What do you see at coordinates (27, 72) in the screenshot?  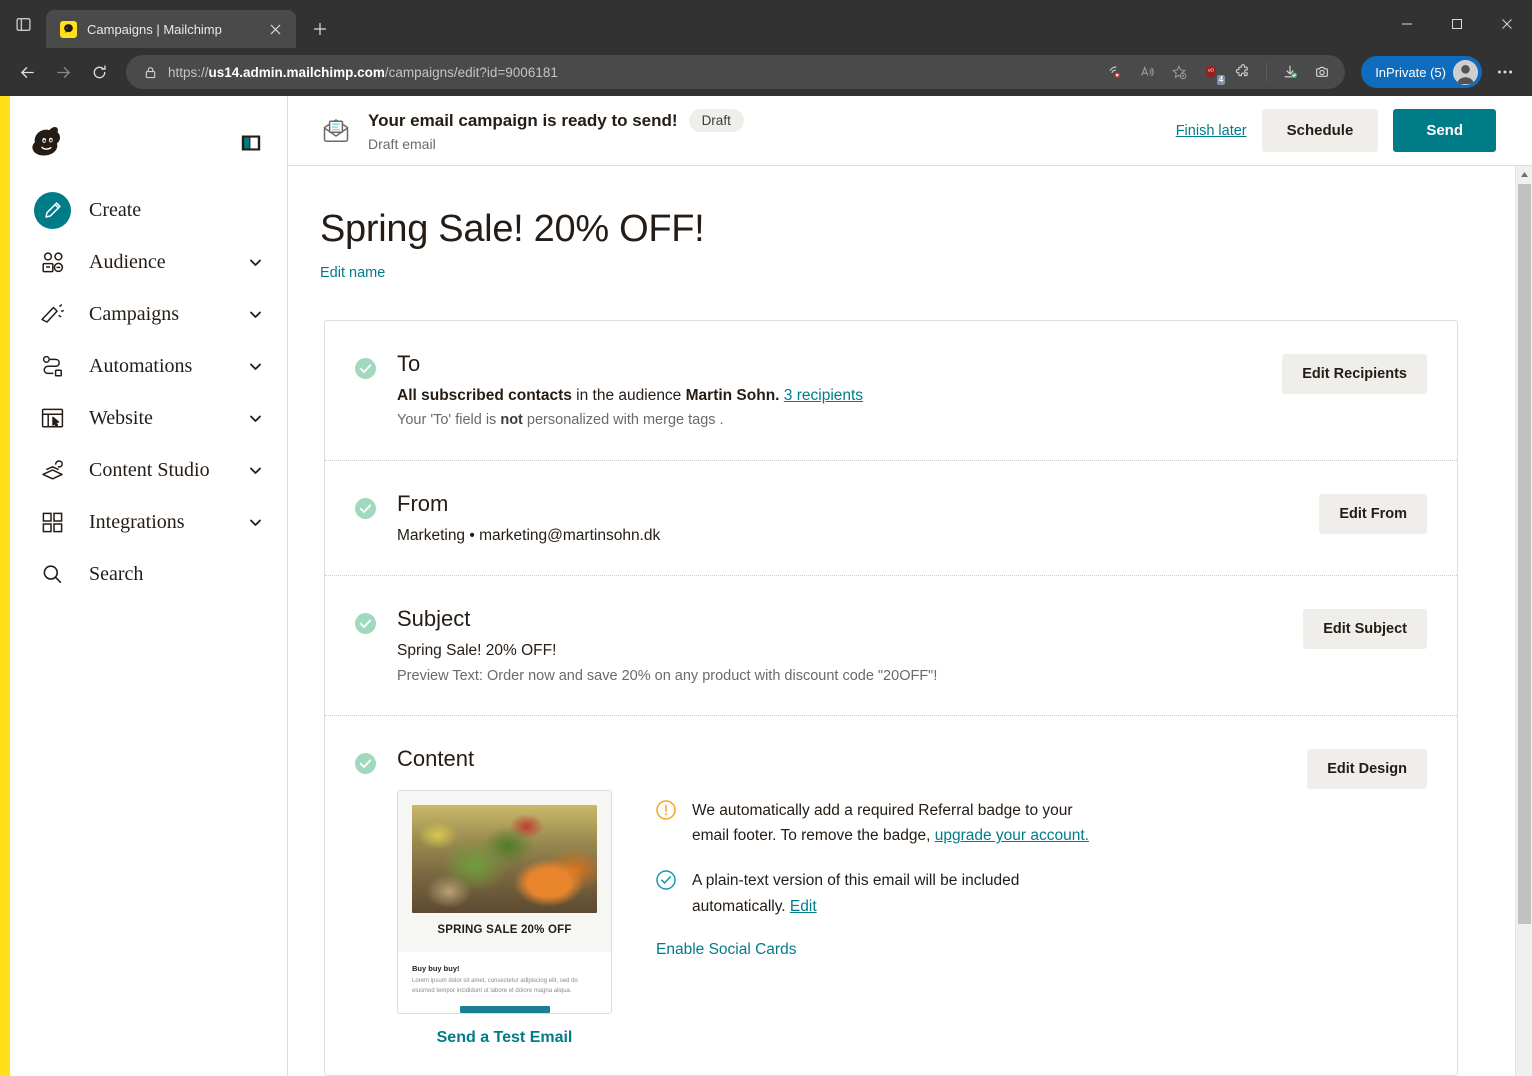 I see `back-icon` at bounding box center [27, 72].